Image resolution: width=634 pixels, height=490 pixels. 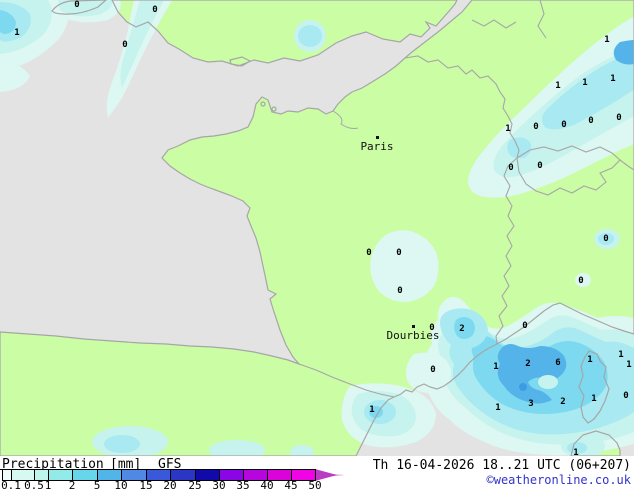 I want to click on legend-scale-value: 15, so click(x=145, y=484).